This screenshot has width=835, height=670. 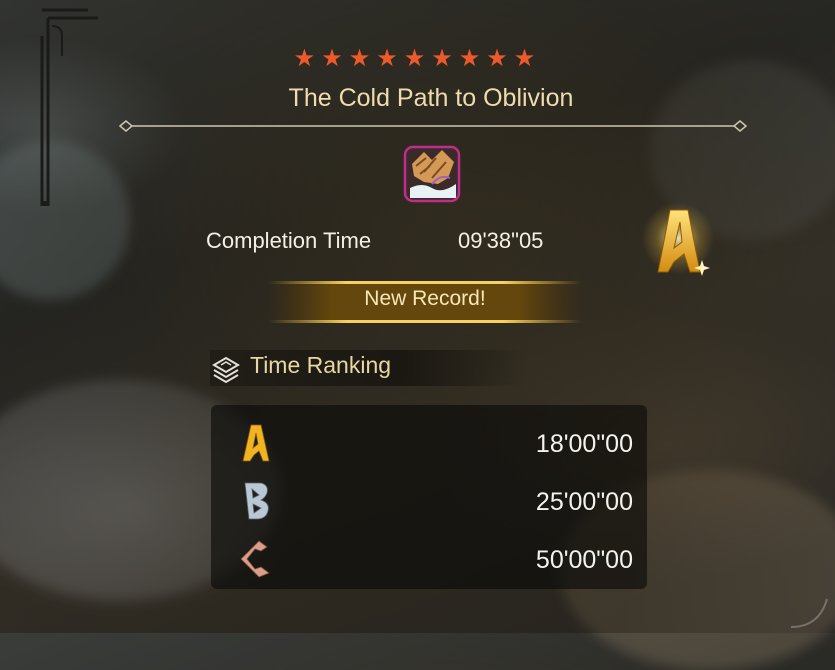 I want to click on quest-title: The Cold Path to Oblivion, so click(x=431, y=98).